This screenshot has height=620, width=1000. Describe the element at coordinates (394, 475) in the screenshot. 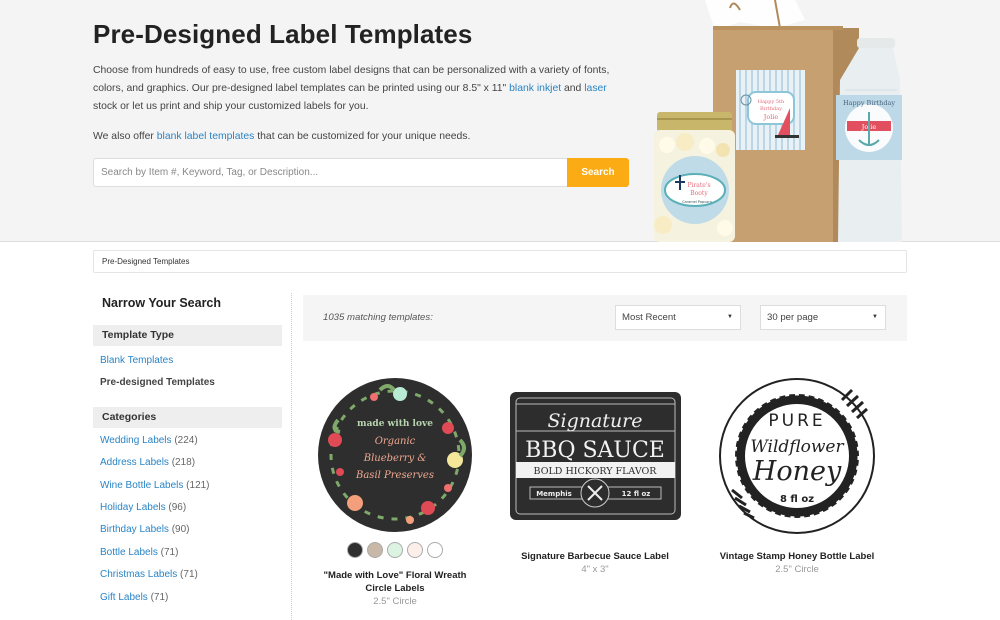

I see `label-line-4: Basil Preserves` at that location.